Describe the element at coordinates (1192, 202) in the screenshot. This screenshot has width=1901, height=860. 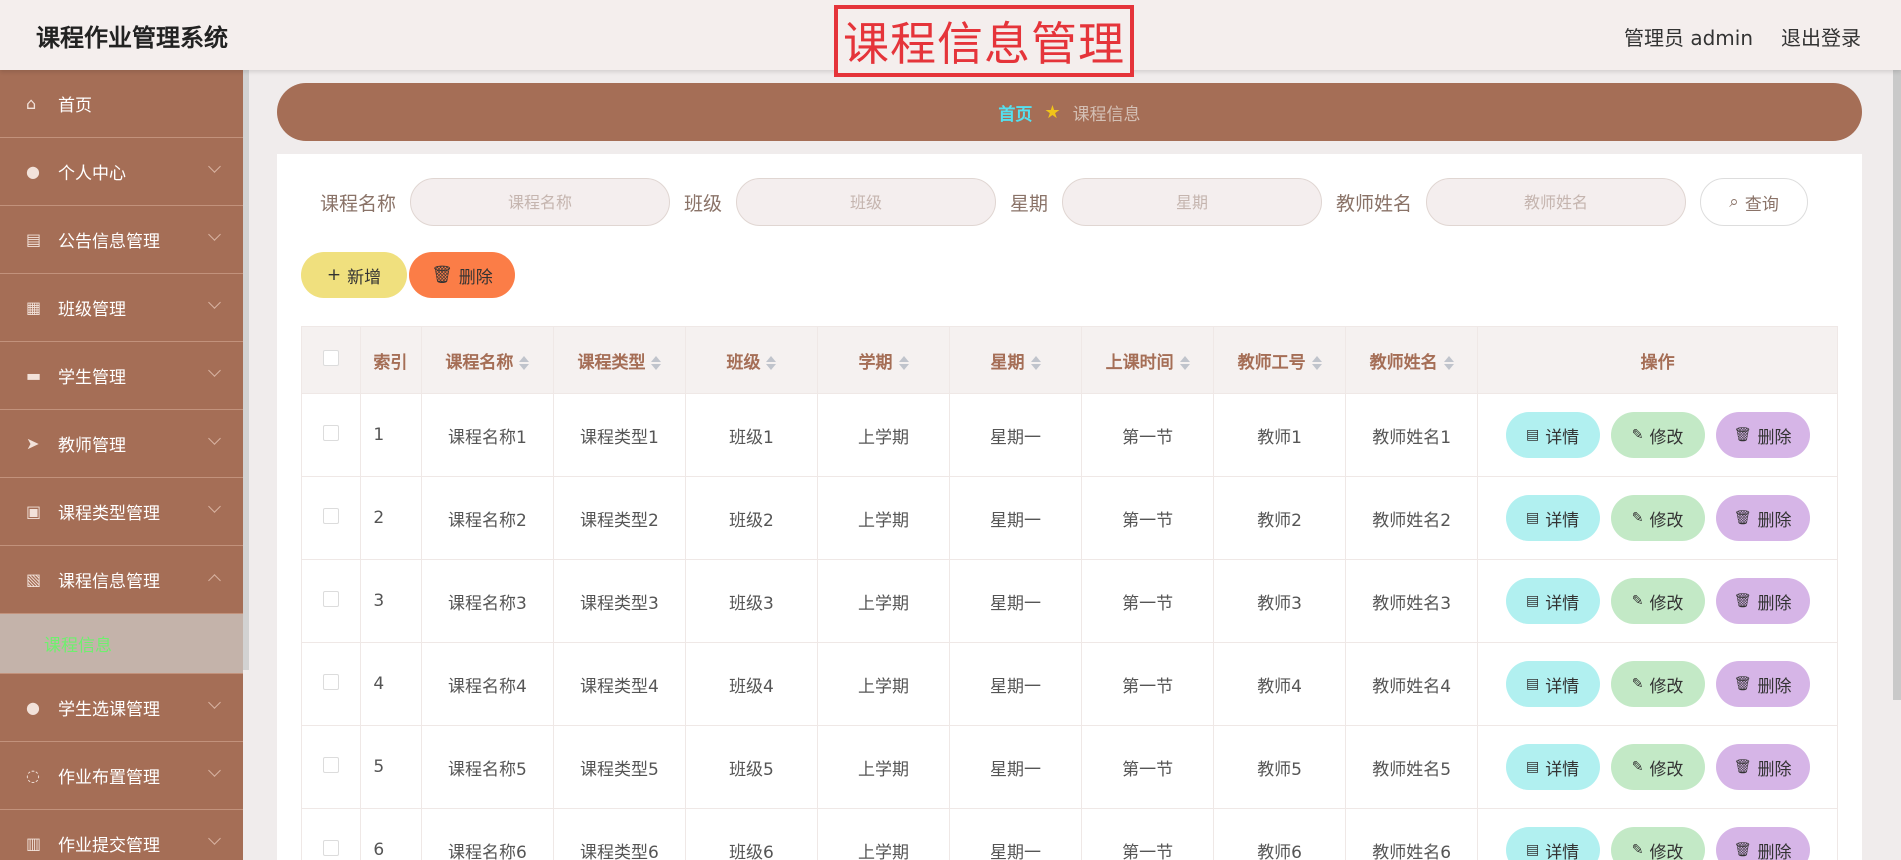
I see `weekday-input` at that location.